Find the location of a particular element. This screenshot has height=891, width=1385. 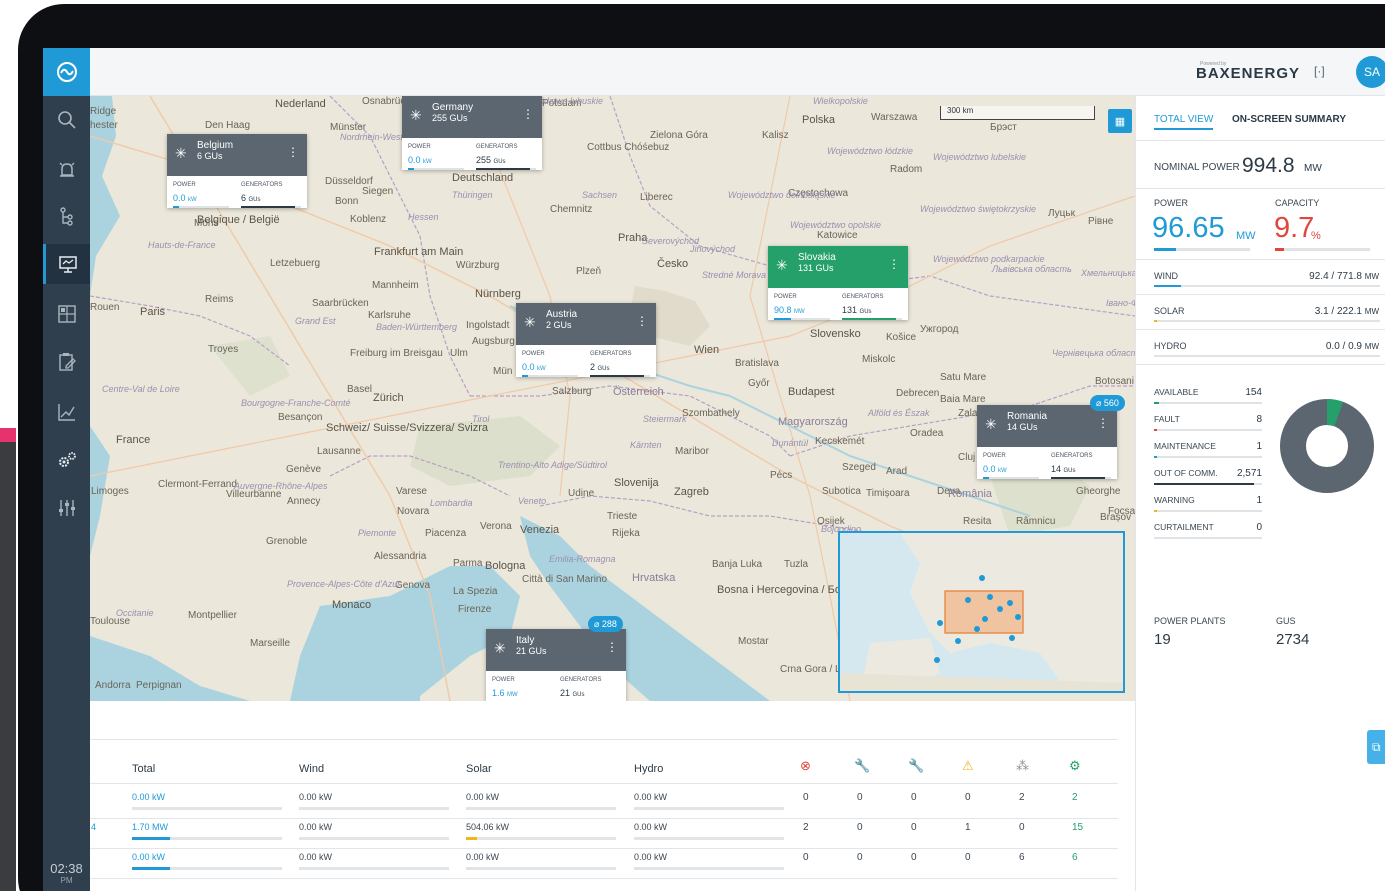

monitor-icon is located at coordinates (66, 264).